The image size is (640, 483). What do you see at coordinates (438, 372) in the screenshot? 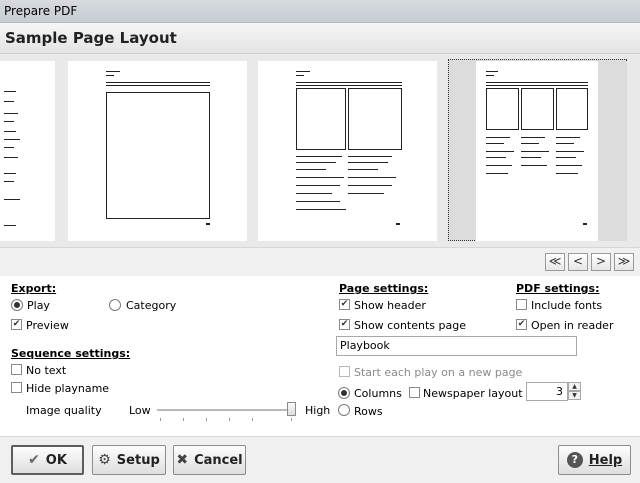
I see `start-each-play-label: Start each play on a new page` at bounding box center [438, 372].